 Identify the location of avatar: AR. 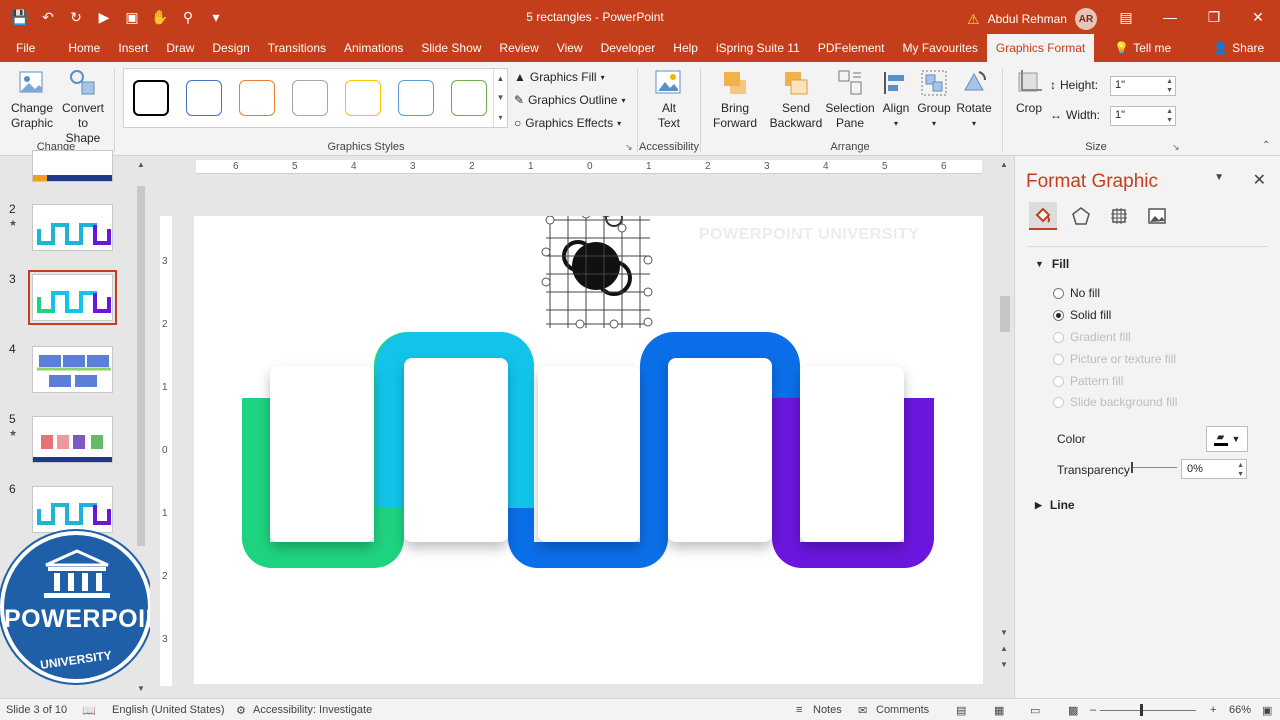
(1085, 19).